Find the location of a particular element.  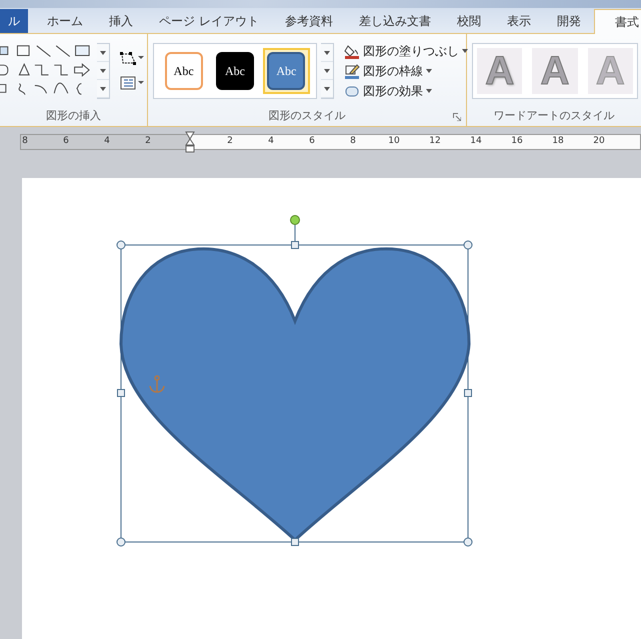

pencil-icon is located at coordinates (352, 71).